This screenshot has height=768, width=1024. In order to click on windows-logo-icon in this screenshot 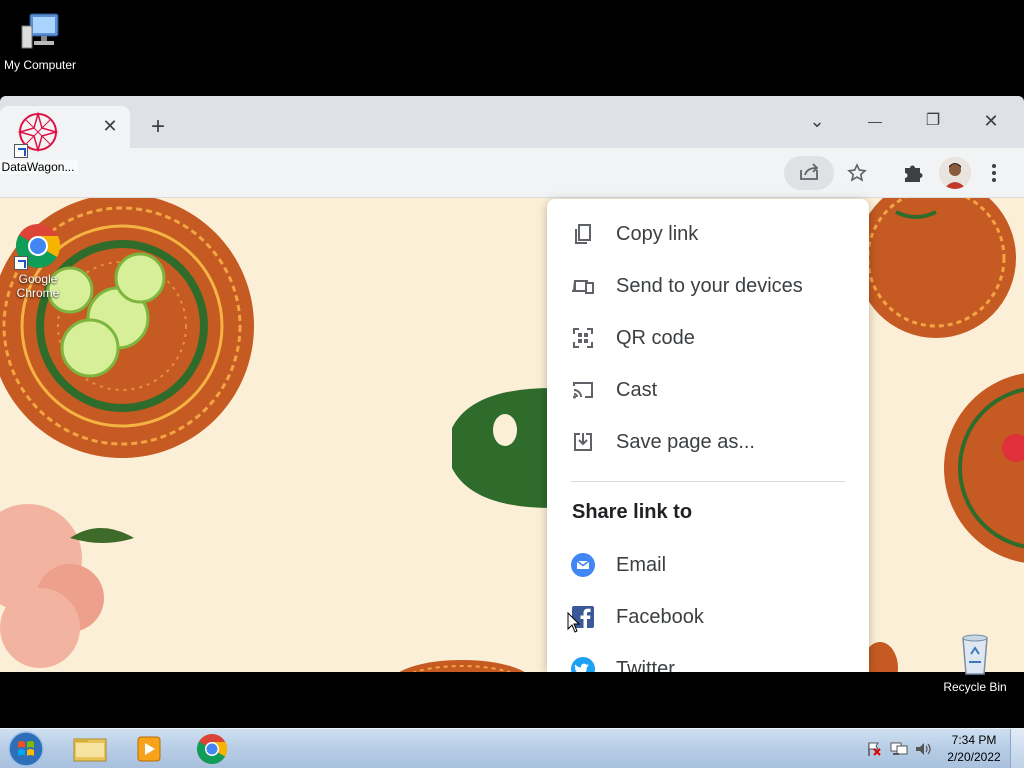, I will do `click(26, 749)`.